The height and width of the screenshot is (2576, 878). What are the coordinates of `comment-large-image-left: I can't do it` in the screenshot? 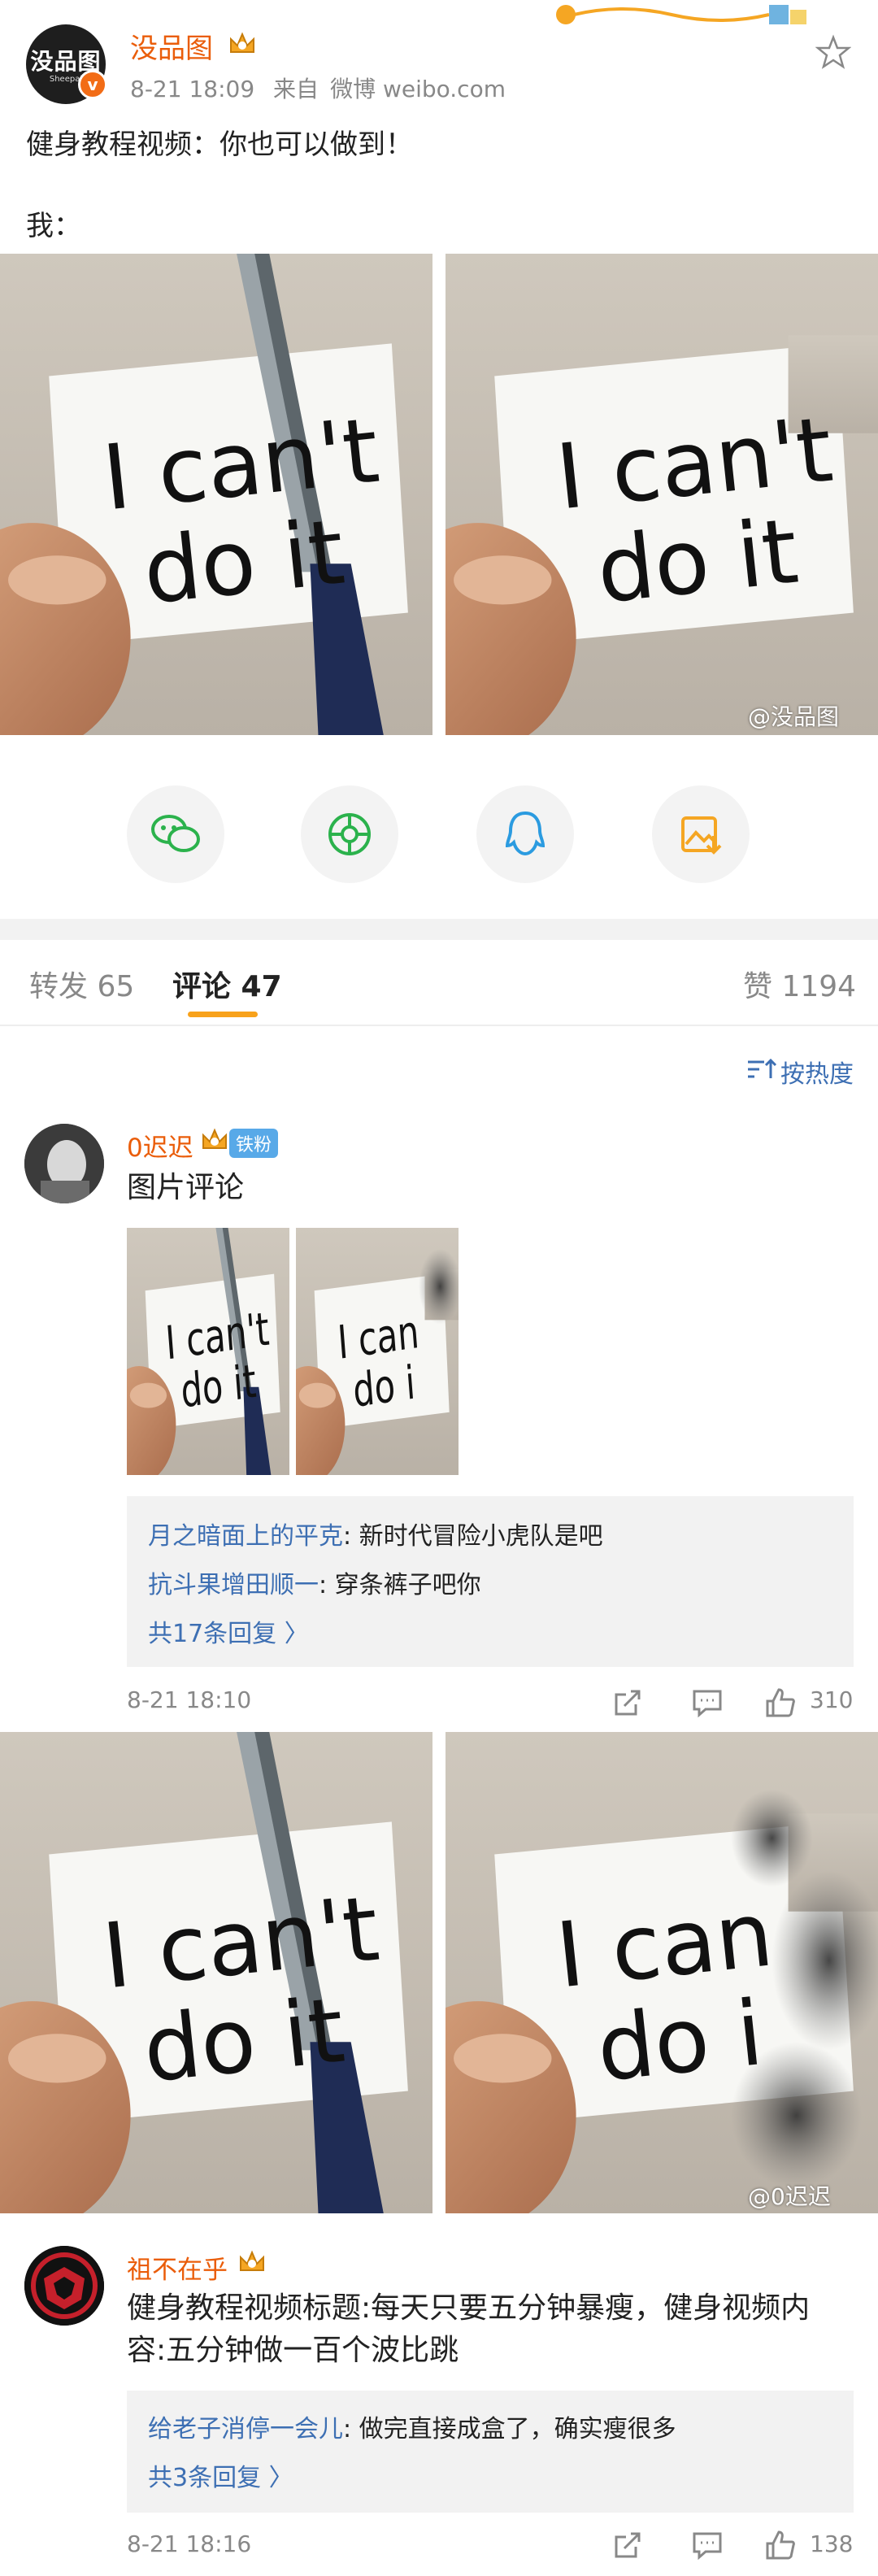 It's located at (216, 1973).